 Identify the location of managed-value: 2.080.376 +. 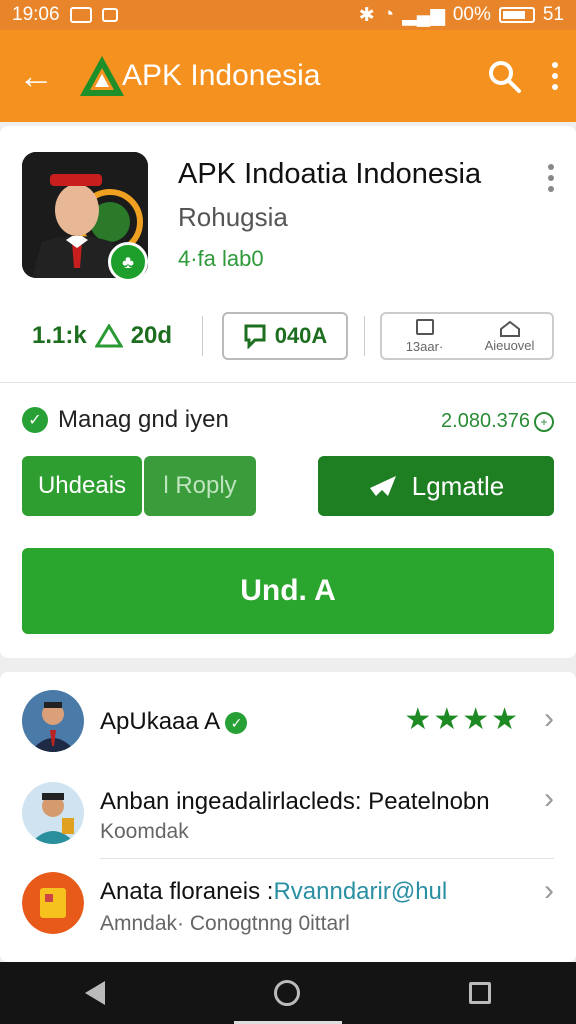
(497, 421).